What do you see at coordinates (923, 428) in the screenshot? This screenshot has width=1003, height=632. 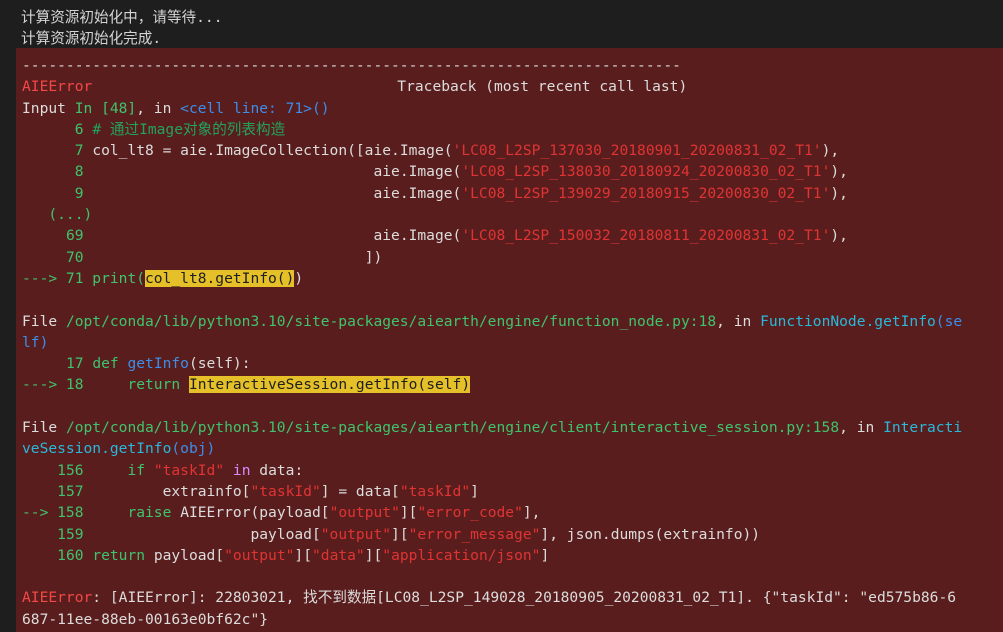 I see `function-name: Interacti` at bounding box center [923, 428].